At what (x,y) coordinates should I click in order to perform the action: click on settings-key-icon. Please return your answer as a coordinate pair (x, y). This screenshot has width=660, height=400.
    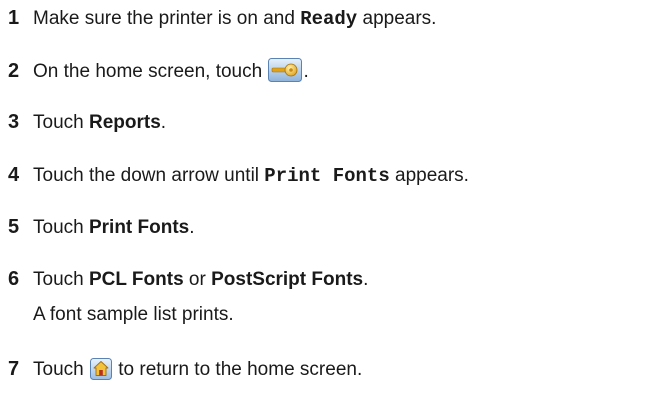
    Looking at the image, I should click on (285, 73).